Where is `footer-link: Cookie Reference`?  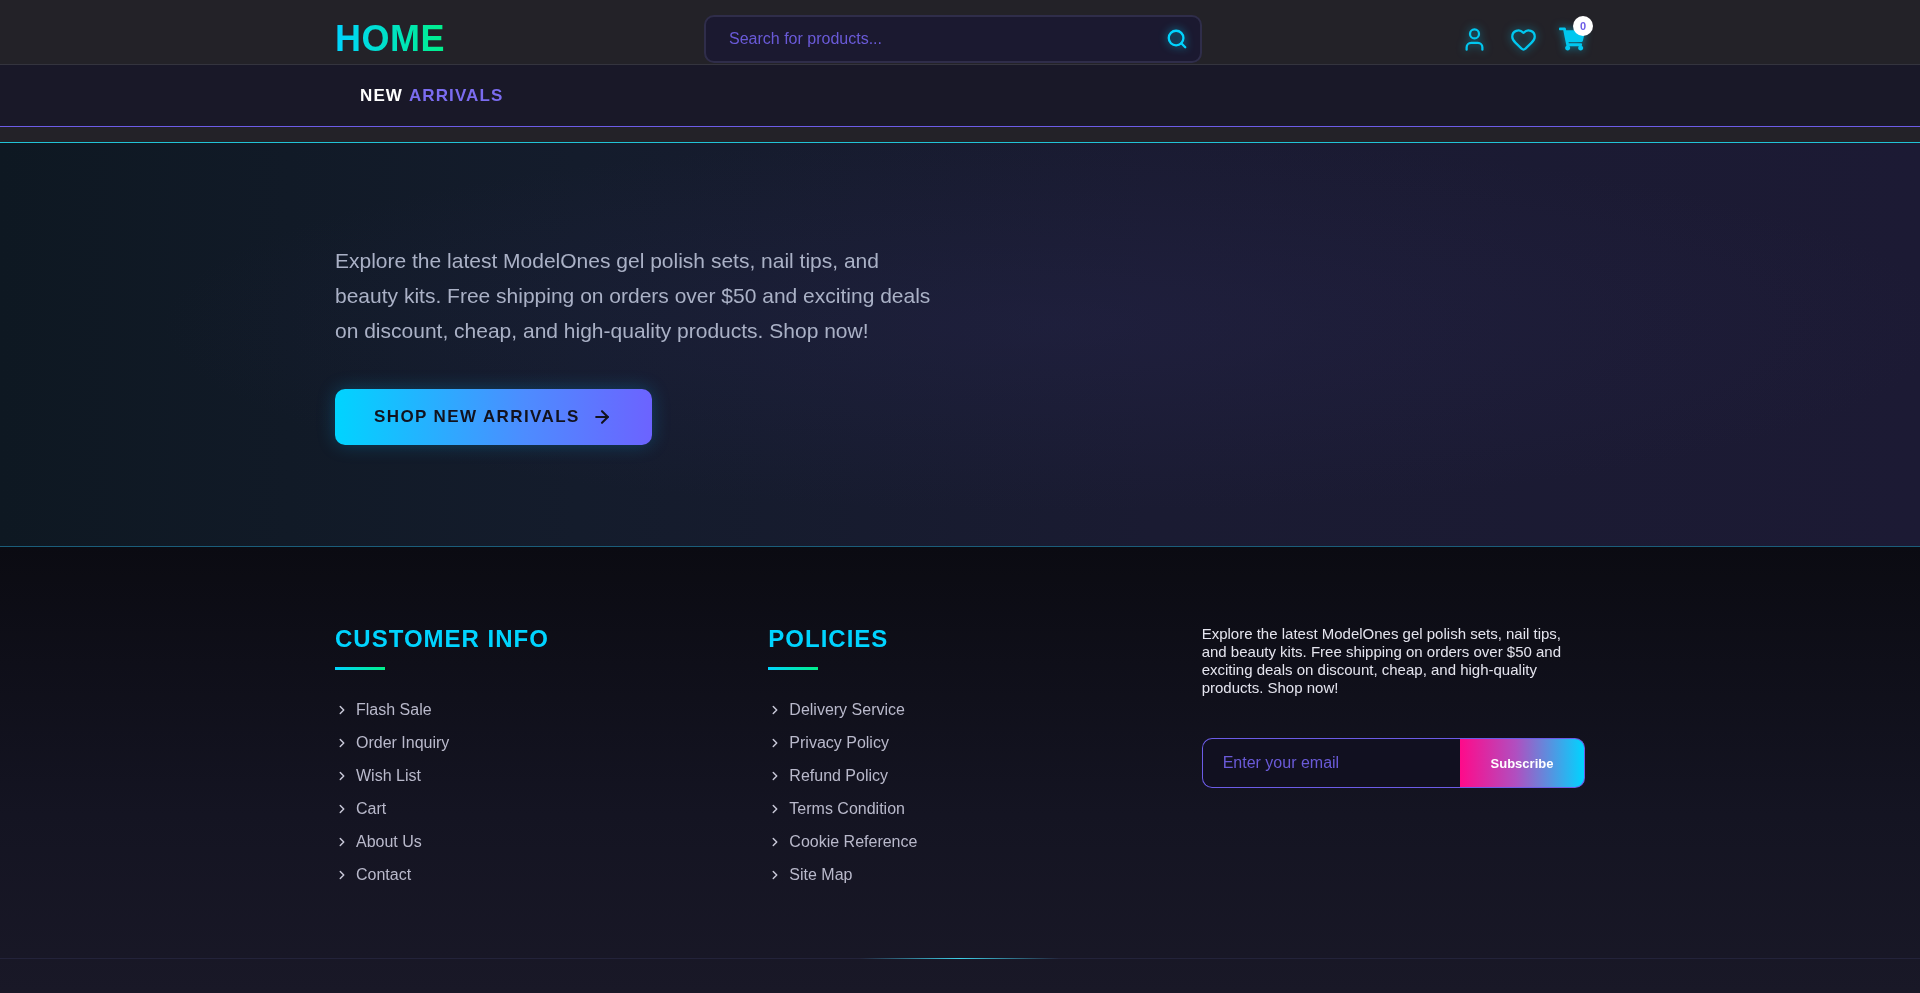 footer-link: Cookie Reference is located at coordinates (843, 842).